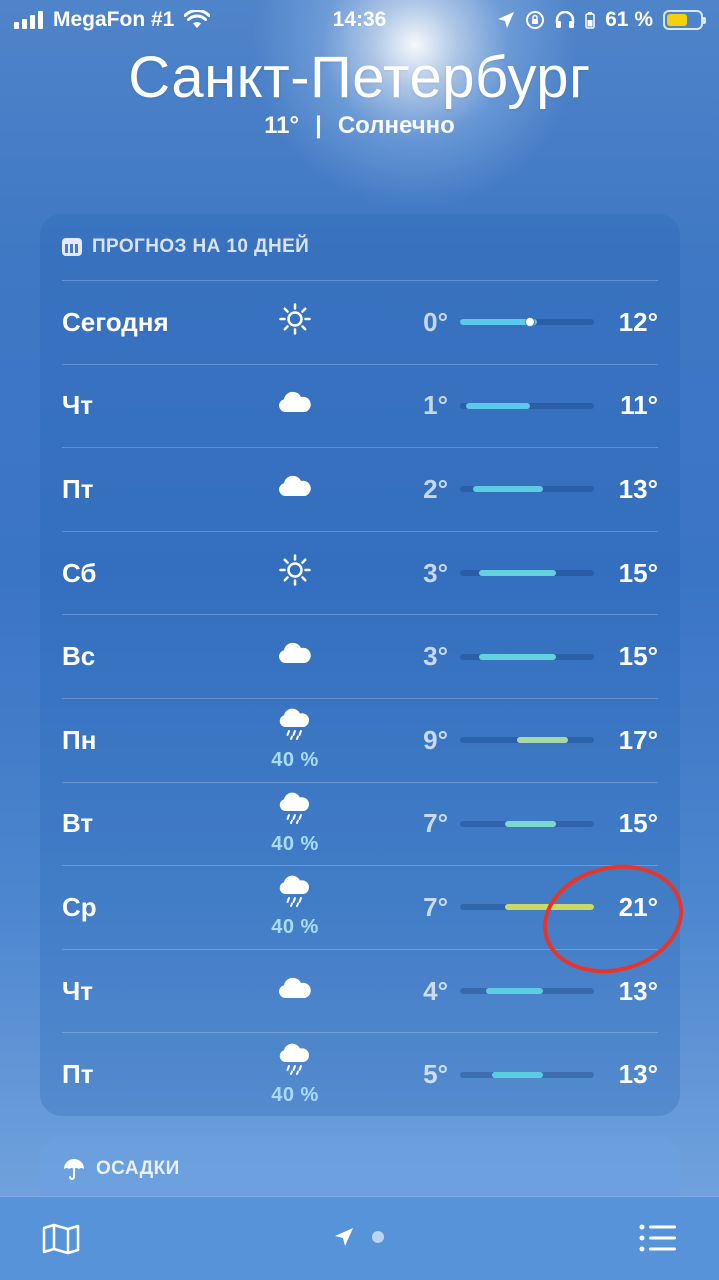 This screenshot has height=1280, width=719. Describe the element at coordinates (61, 1239) in the screenshot. I see `map-icon` at that location.